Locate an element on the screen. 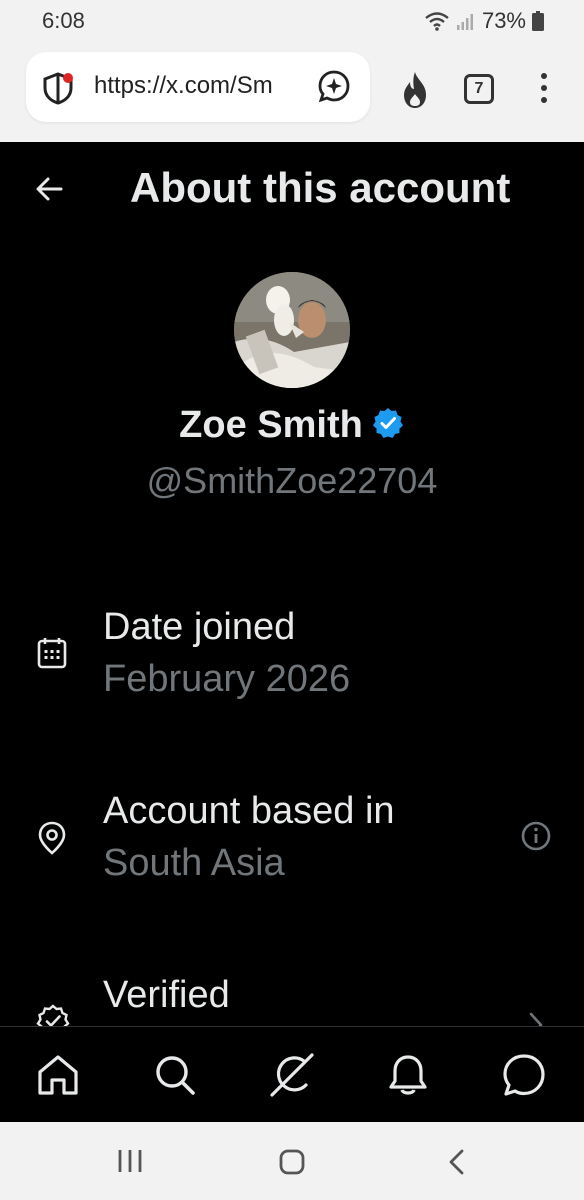 Image resolution: width=584 pixels, height=1200 pixels. address-bar: https://x.com/Sm is located at coordinates (198, 87).